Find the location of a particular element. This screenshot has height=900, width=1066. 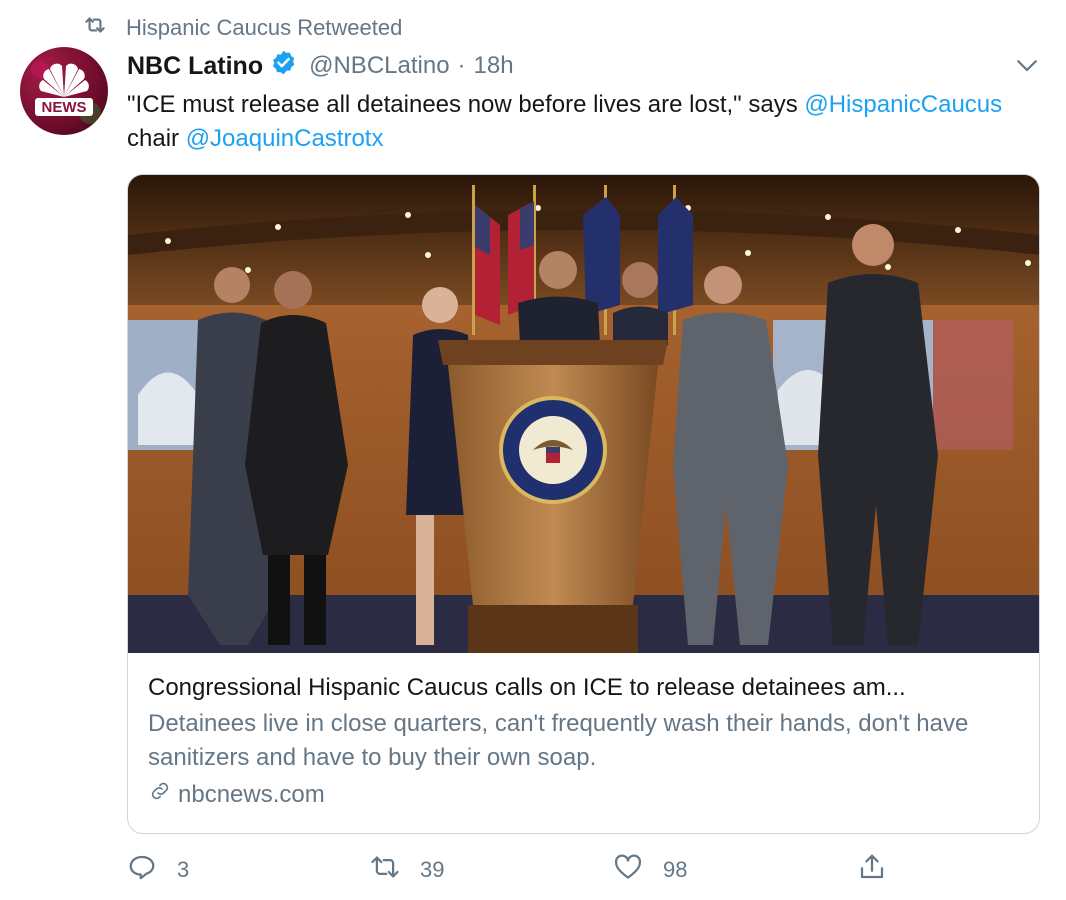

svg-text: NEWS is located at coordinates (64, 107).